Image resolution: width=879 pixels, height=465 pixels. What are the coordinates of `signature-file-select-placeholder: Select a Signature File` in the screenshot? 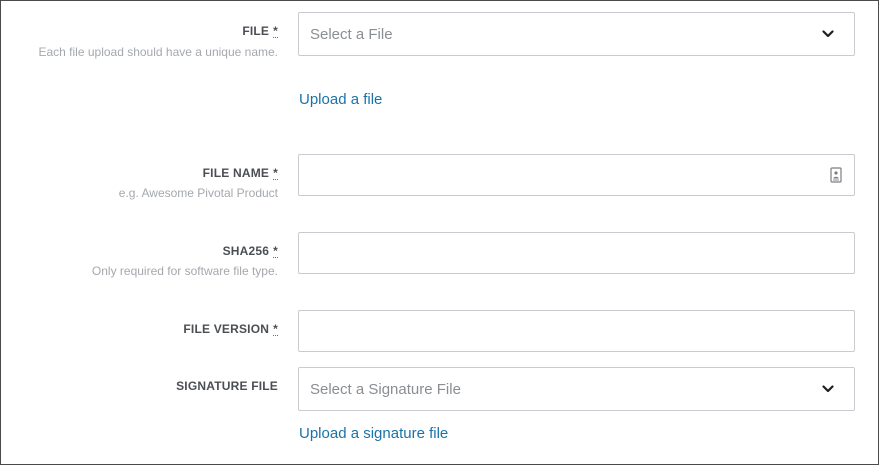 It's located at (385, 389).